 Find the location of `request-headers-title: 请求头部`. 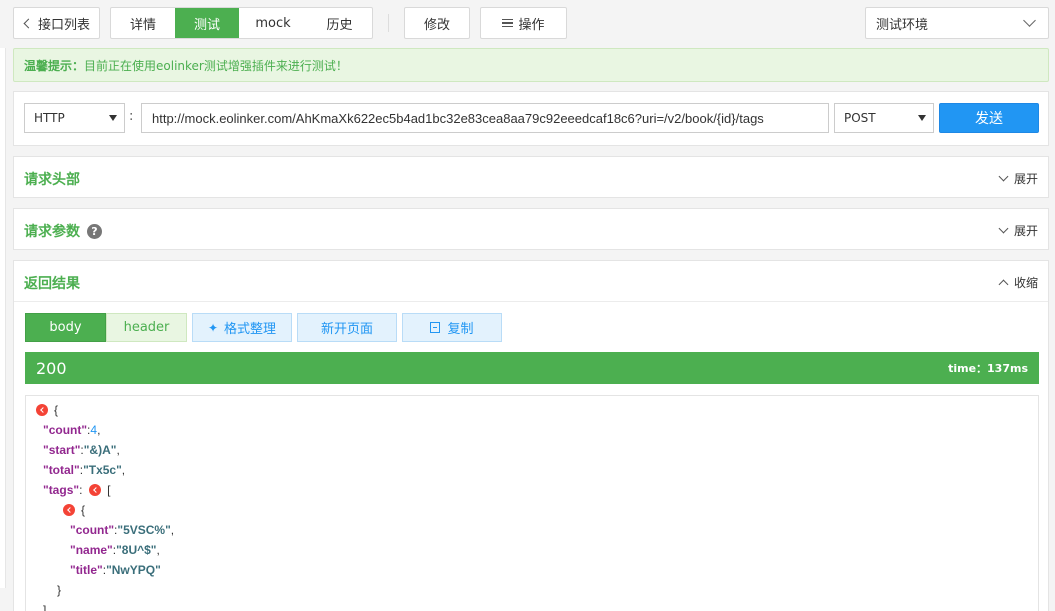

request-headers-title: 请求头部 is located at coordinates (52, 180).